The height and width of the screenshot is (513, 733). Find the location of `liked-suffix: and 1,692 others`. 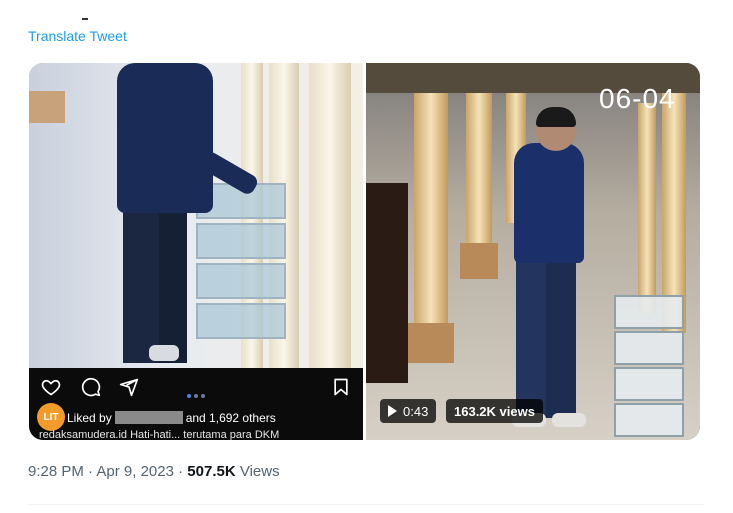

liked-suffix: and 1,692 others is located at coordinates (230, 418).